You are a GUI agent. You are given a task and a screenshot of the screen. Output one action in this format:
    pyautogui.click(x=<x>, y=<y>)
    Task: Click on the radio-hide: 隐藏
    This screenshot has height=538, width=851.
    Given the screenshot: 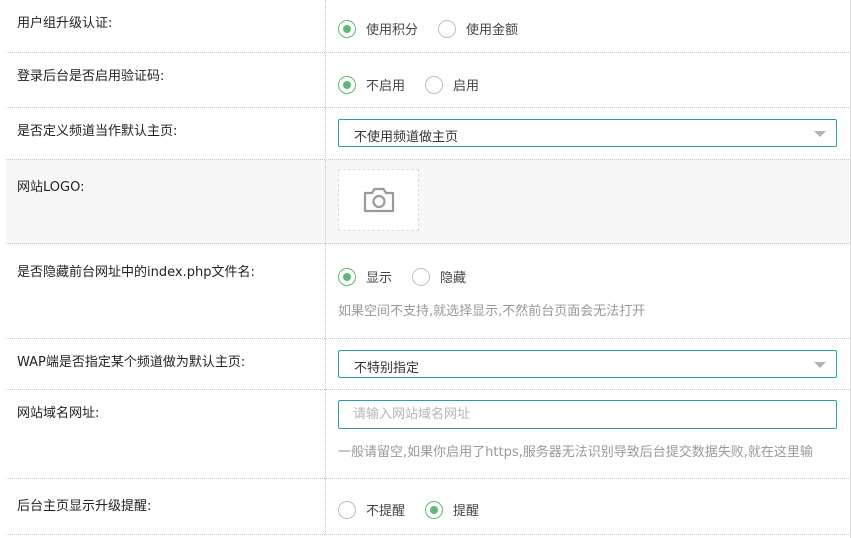 What is the action you would take?
    pyautogui.click(x=439, y=276)
    